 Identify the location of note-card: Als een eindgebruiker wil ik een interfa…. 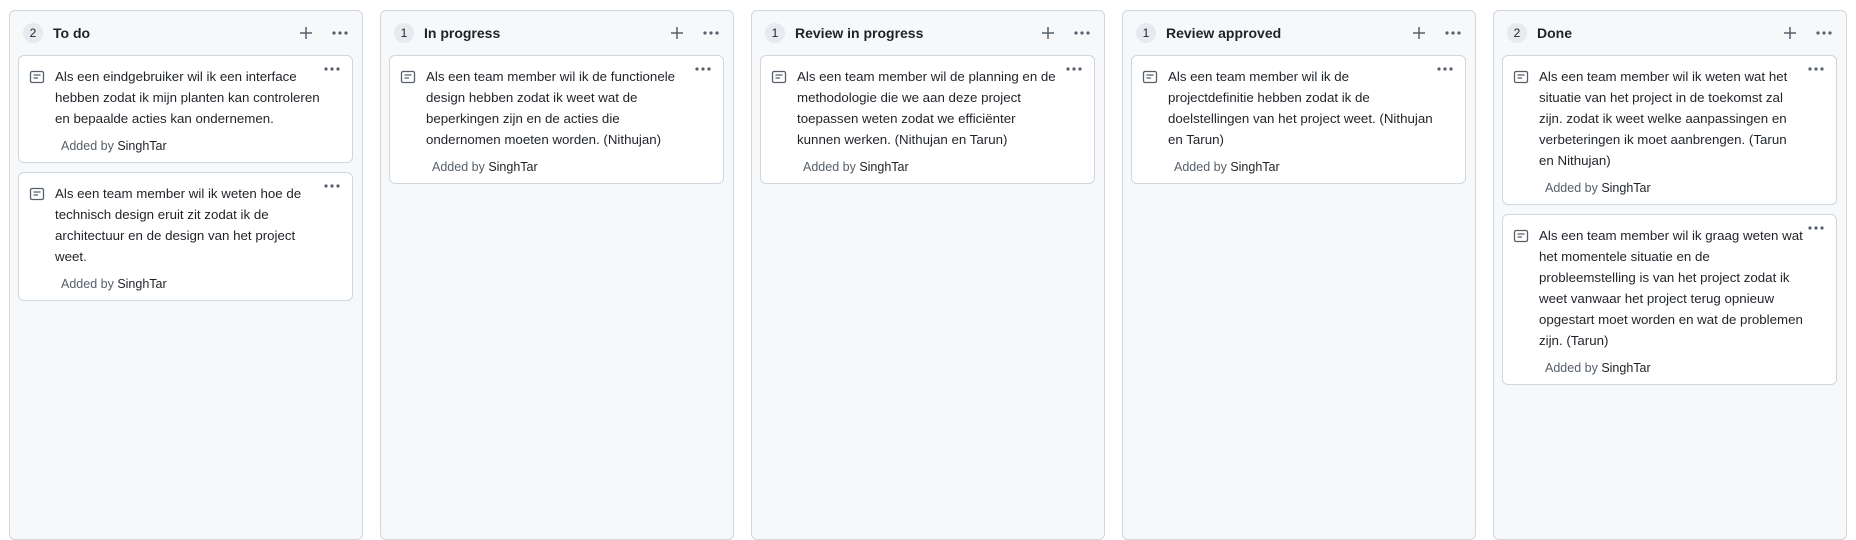
(185, 109).